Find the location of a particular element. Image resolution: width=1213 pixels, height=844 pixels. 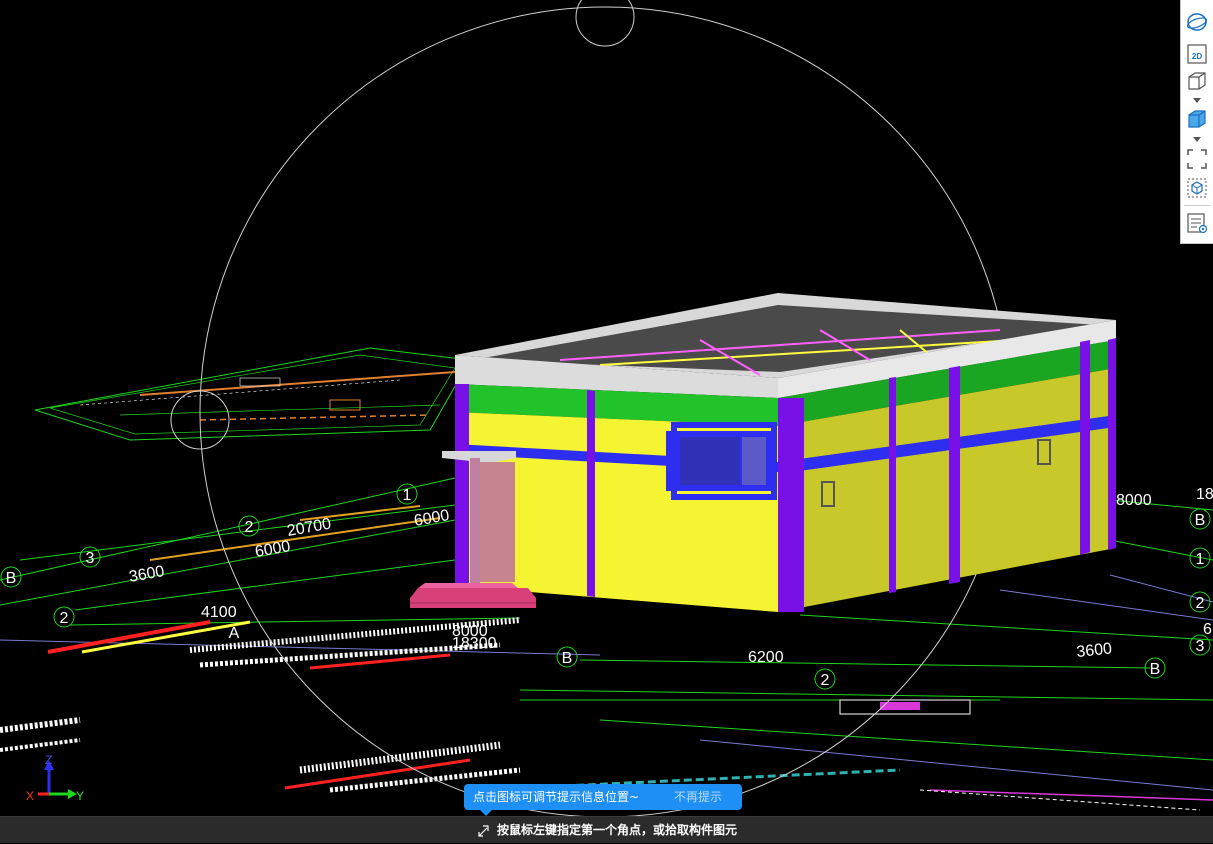

axis-z-label: Z is located at coordinates (48, 760).